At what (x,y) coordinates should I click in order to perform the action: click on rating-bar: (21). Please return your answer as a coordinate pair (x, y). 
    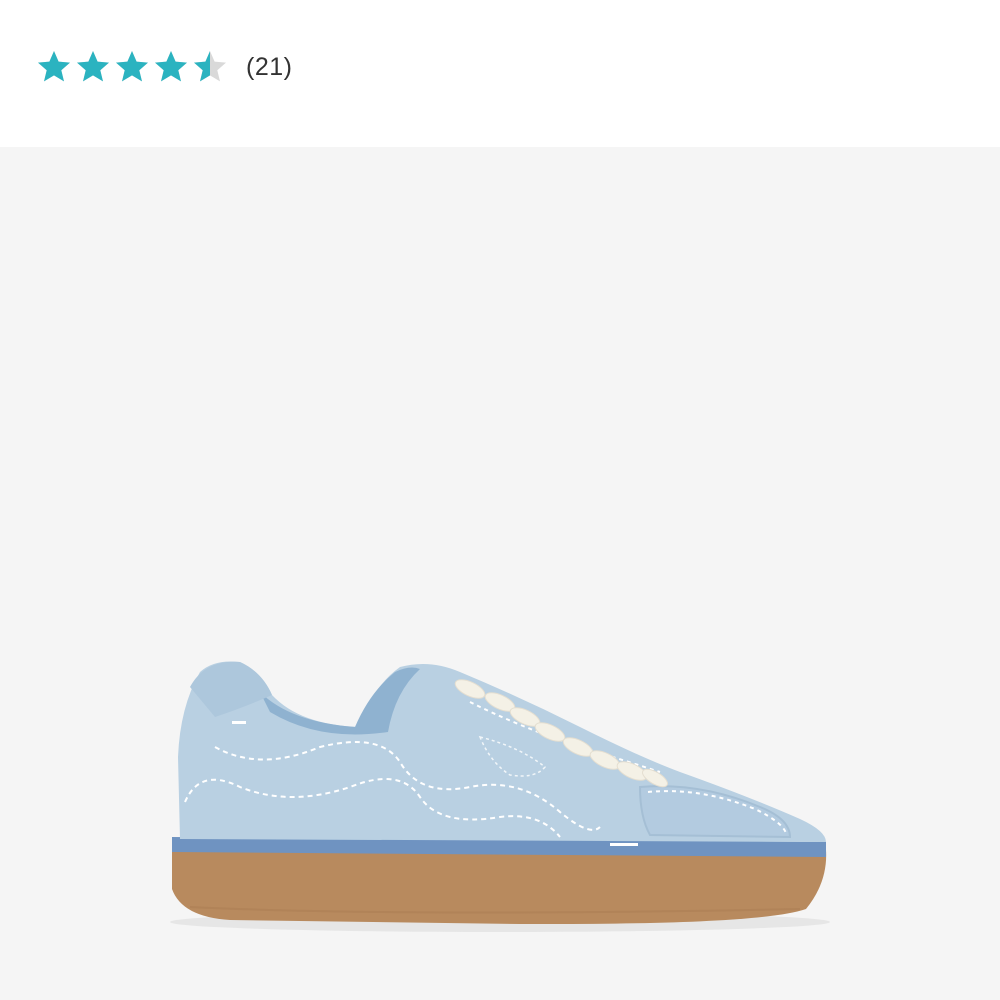
    Looking at the image, I should click on (500, 73).